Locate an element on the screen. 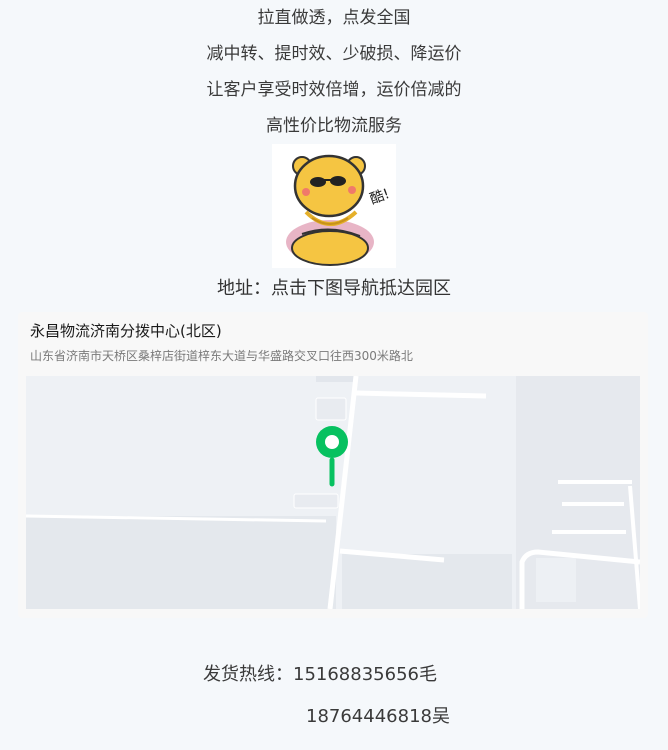 This screenshot has height=750, width=668. intro-line-2: 减中转、提时效、少破损、降运价 is located at coordinates (334, 54).